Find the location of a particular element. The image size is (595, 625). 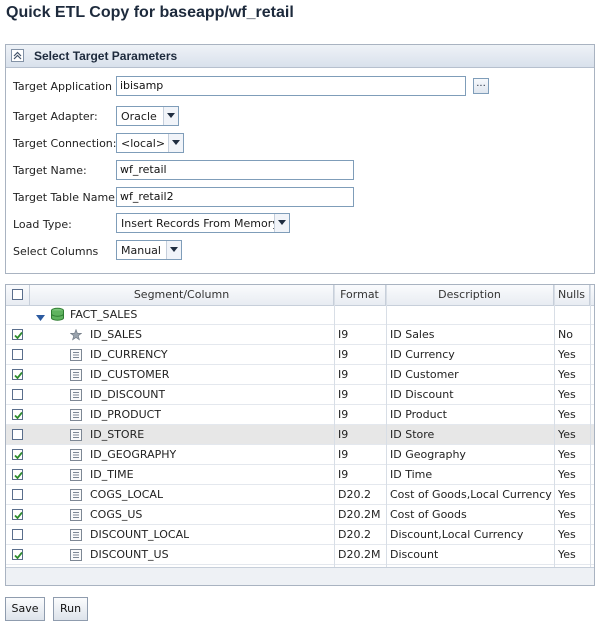

select-all-checkbox is located at coordinates (17, 294).